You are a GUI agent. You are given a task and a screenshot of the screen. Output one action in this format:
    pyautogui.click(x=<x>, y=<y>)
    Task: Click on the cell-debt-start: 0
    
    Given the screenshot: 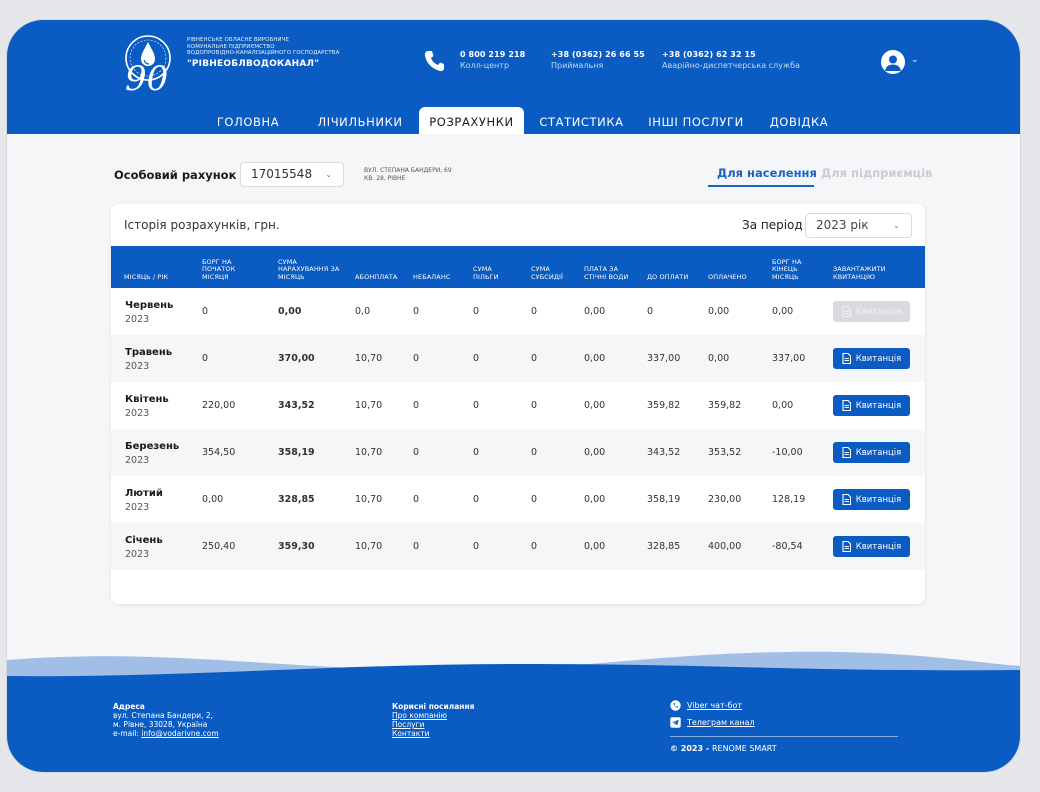 What is the action you would take?
    pyautogui.click(x=205, y=311)
    